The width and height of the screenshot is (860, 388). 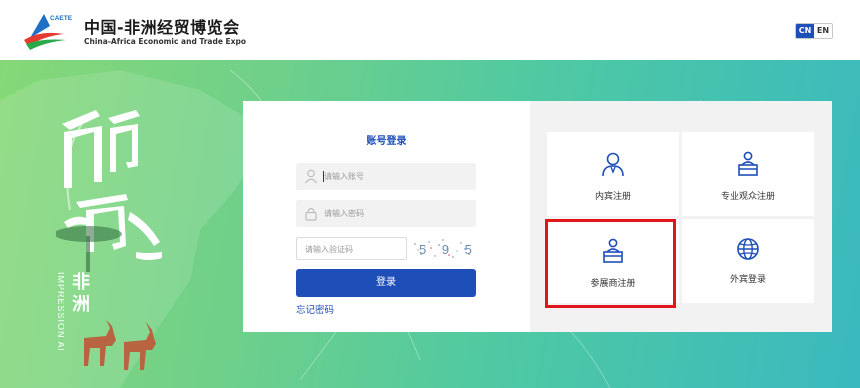 I want to click on pro-visitor-register-tile: 专业观众注册, so click(x=748, y=174).